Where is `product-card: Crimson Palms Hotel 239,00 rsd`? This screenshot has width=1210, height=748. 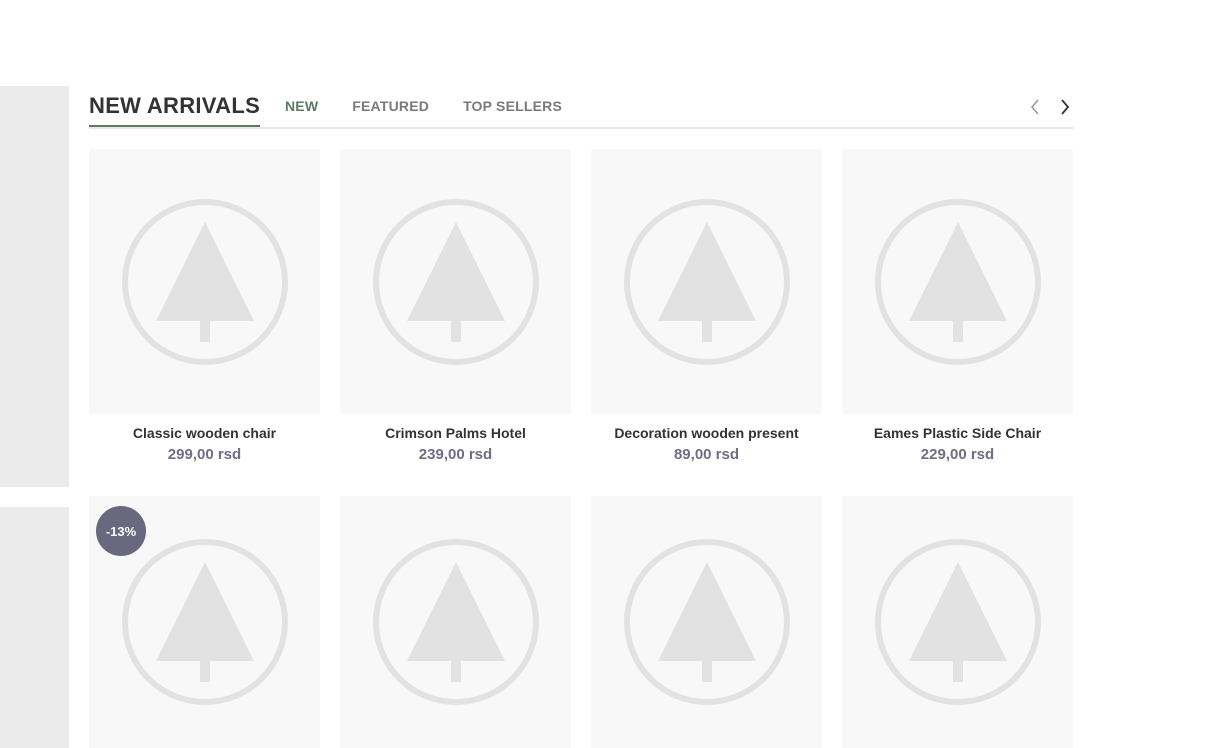 product-card: Crimson Palms Hotel 239,00 rsd is located at coordinates (455, 306).